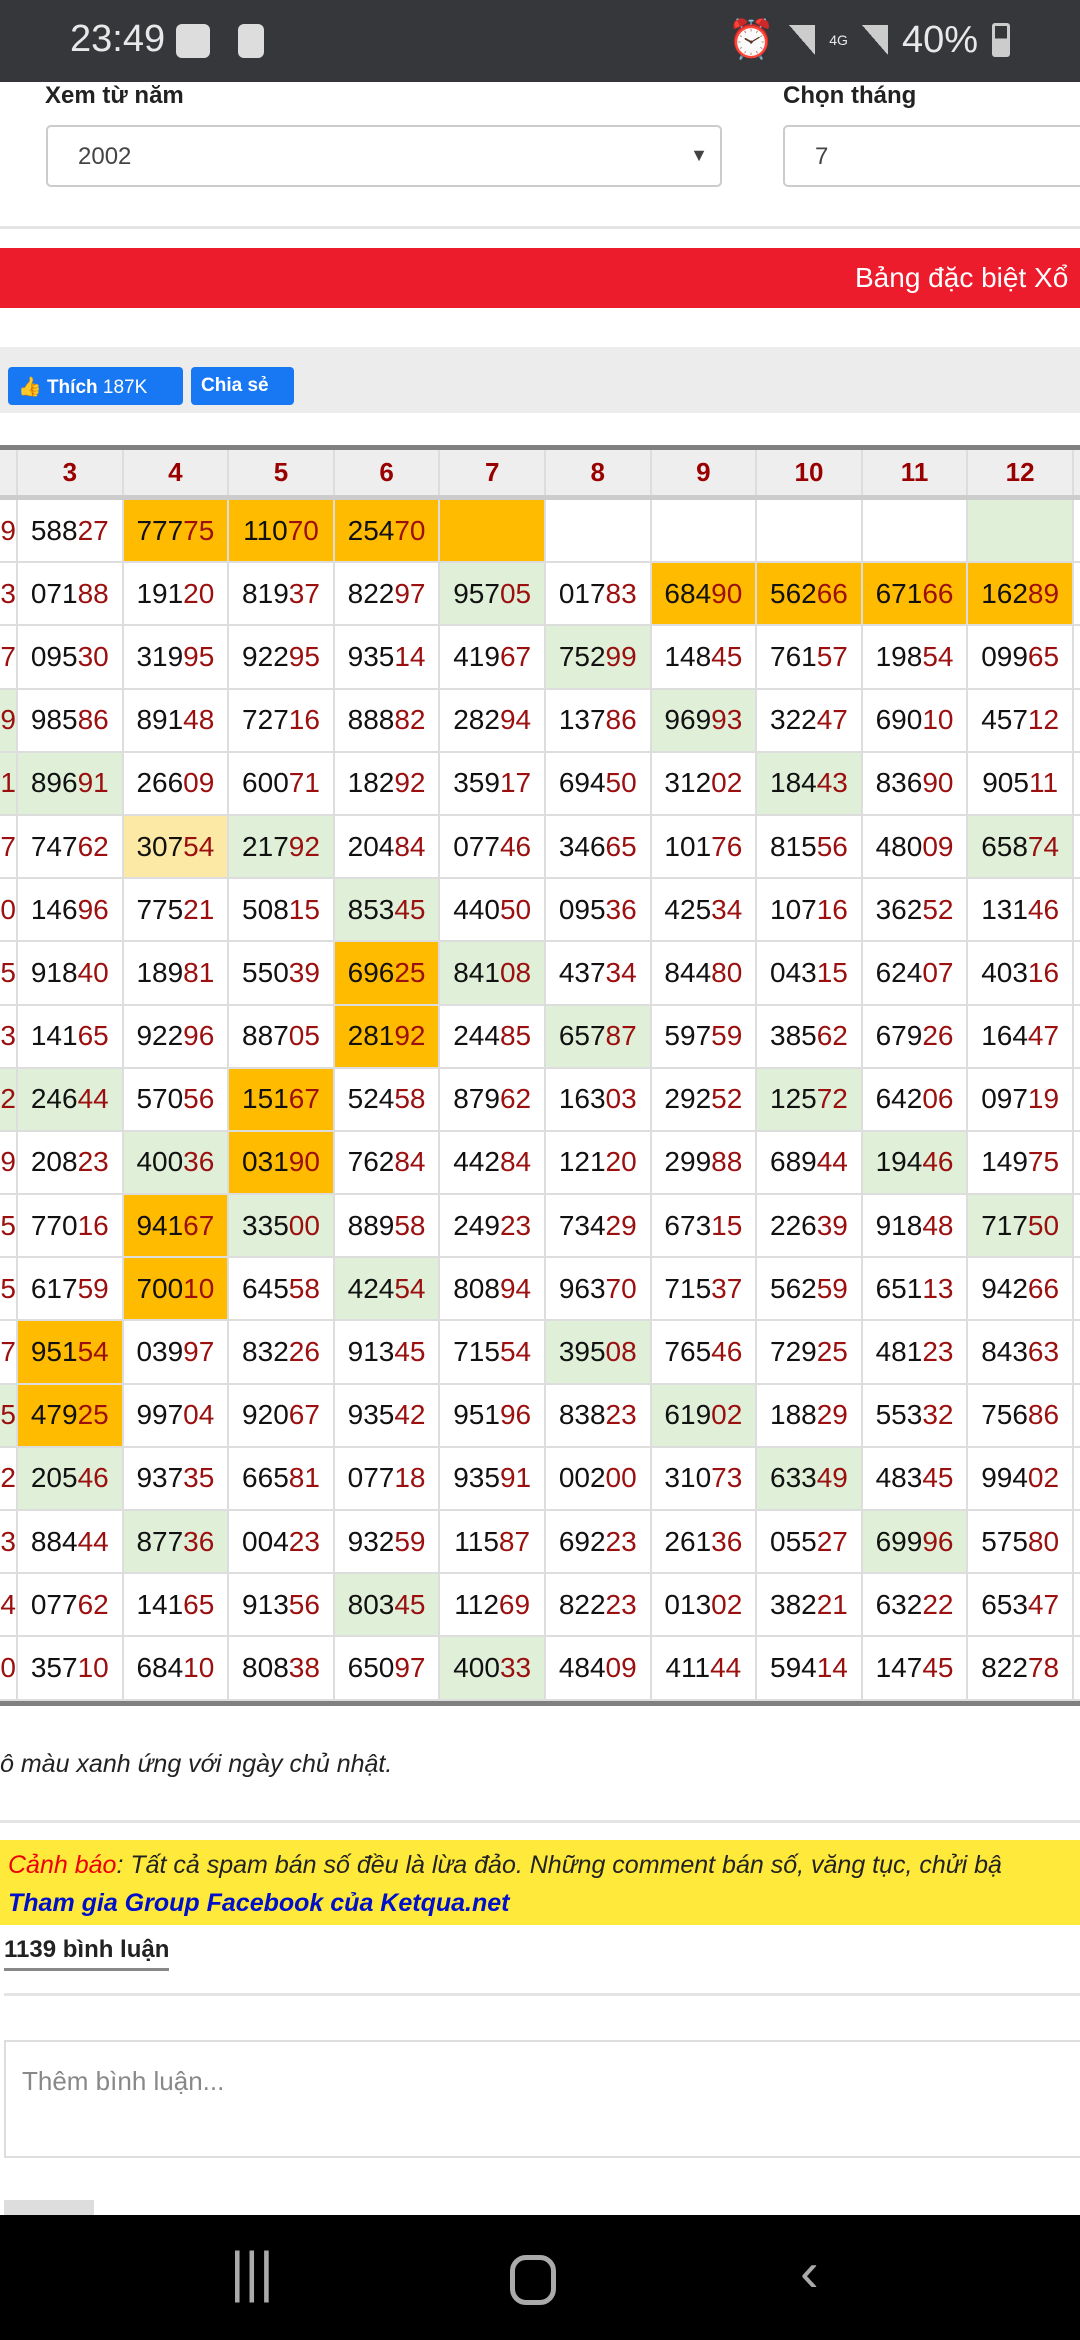 Image resolution: width=1080 pixels, height=2340 pixels. Describe the element at coordinates (705, 1099) in the screenshot. I see `result-cell: 292 52` at that location.